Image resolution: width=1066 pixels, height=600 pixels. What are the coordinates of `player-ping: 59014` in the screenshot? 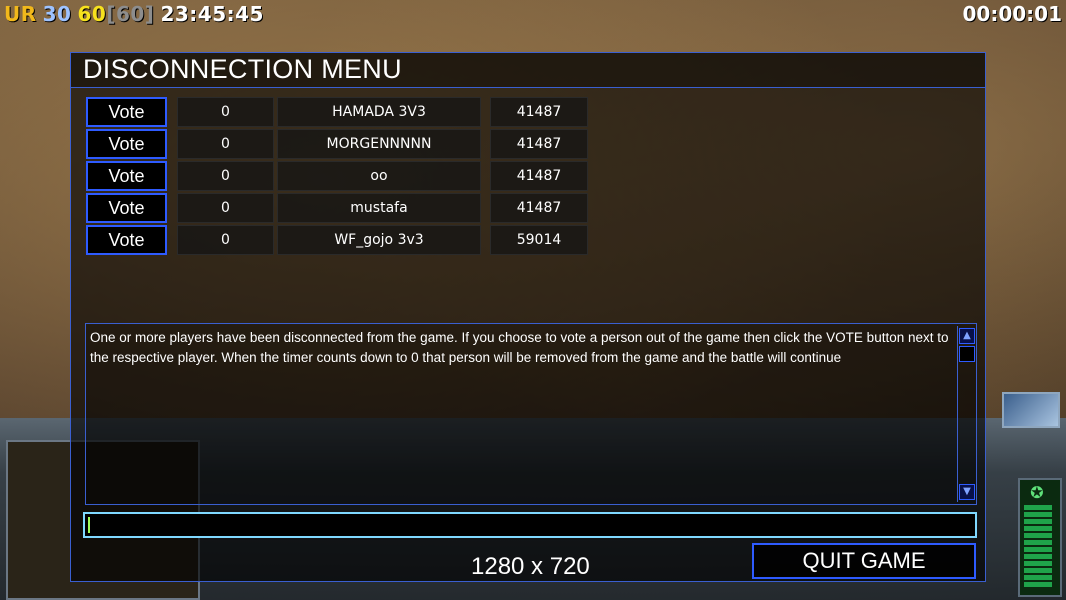 It's located at (539, 240).